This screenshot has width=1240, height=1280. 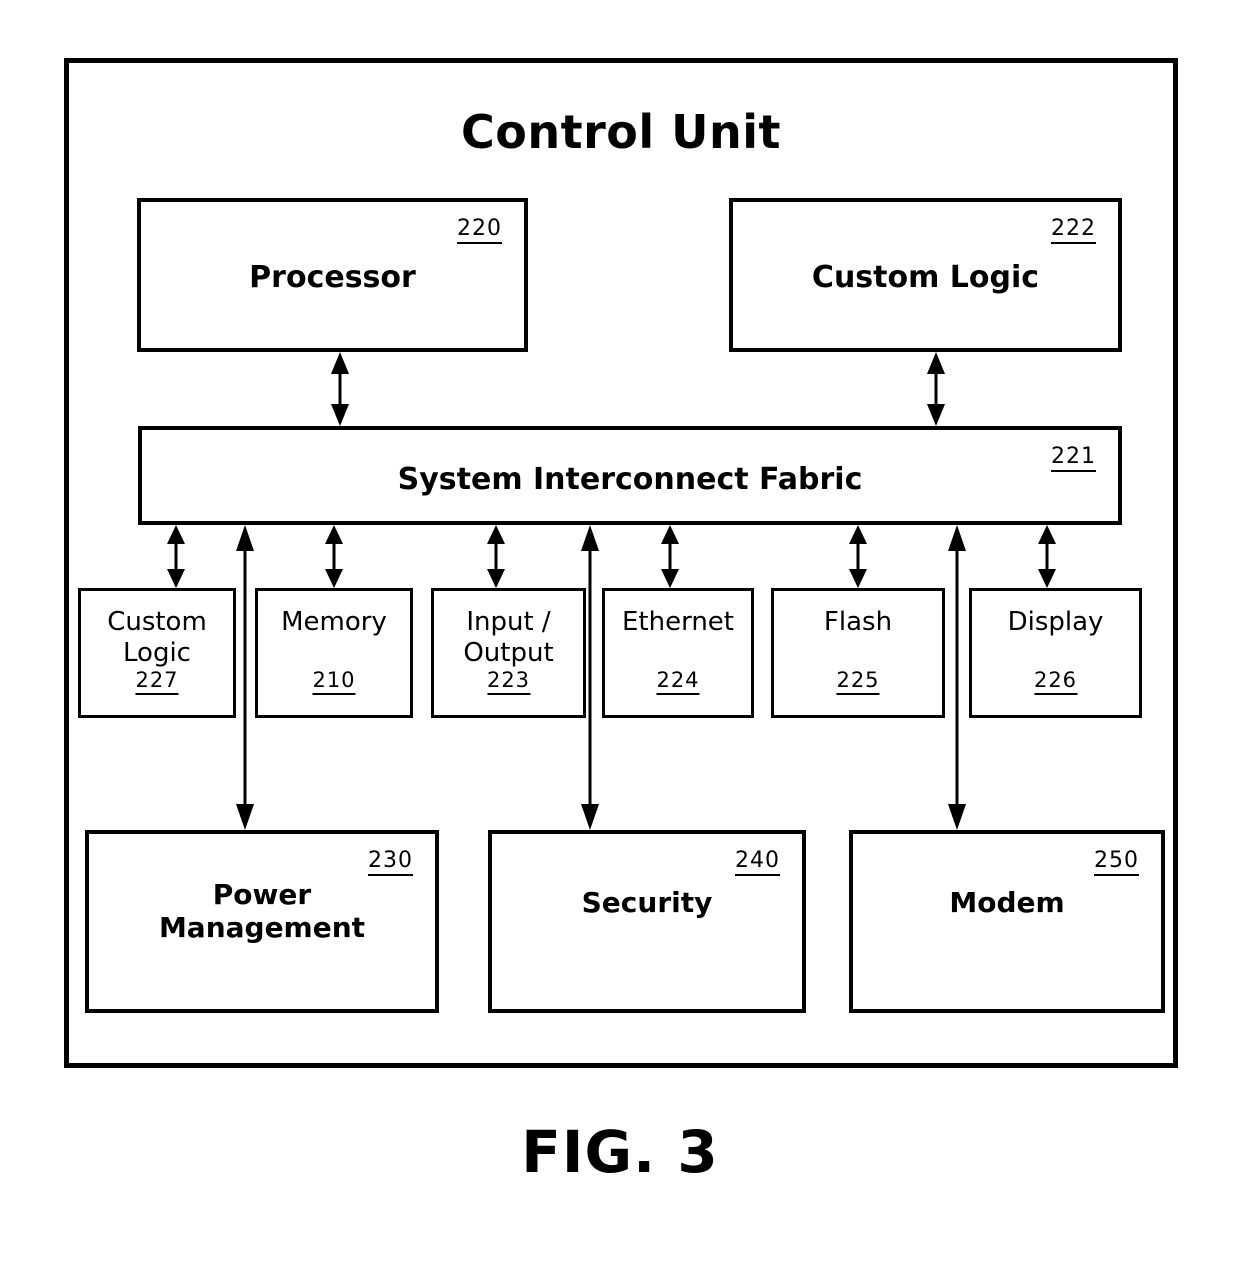 I want to click on block-security-240-label: Security, so click(x=647, y=902).